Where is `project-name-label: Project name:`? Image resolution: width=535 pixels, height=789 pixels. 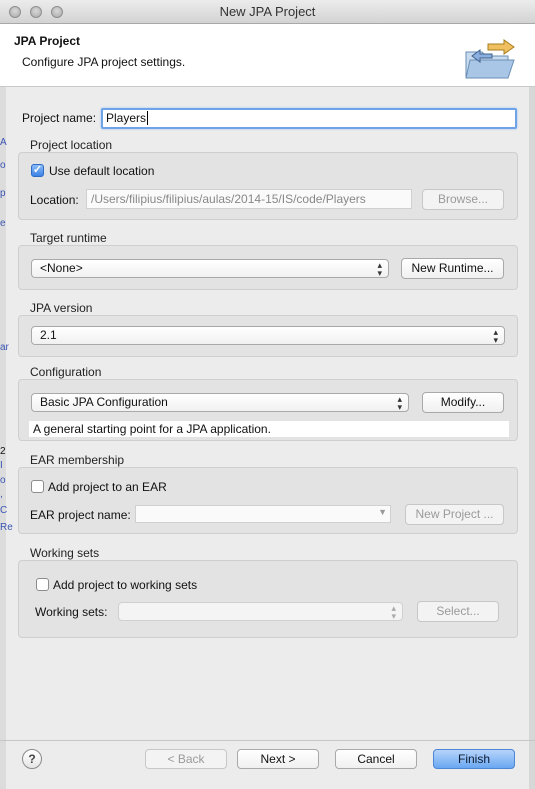
project-name-label: Project name: is located at coordinates (59, 118).